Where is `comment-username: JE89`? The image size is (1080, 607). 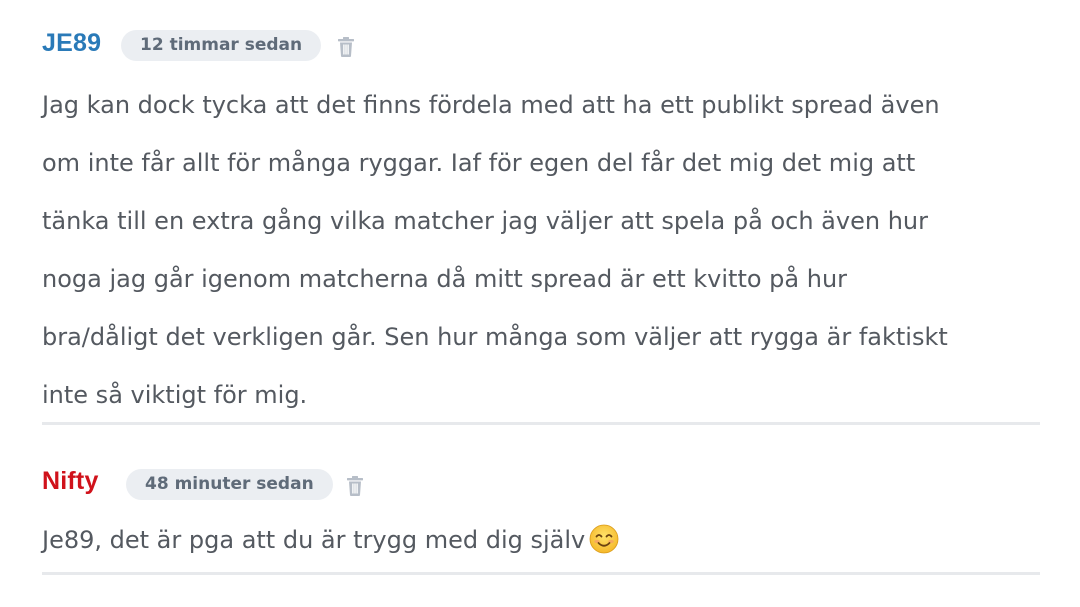
comment-username: JE89 is located at coordinates (71, 43).